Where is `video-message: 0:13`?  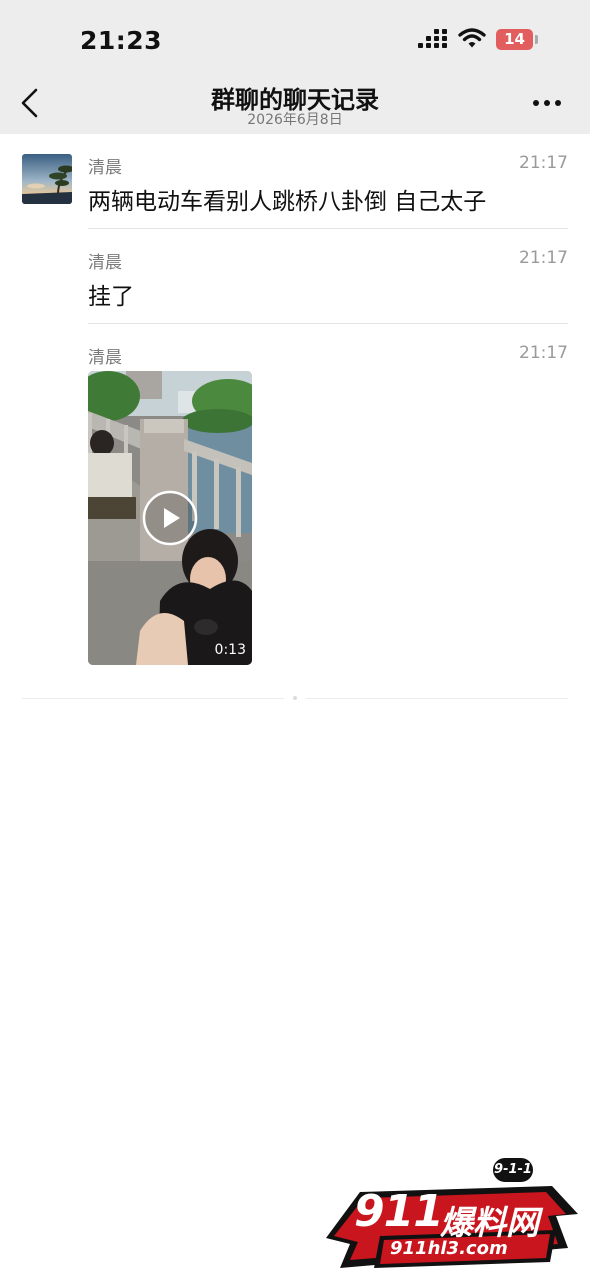
video-message: 0:13 is located at coordinates (170, 518).